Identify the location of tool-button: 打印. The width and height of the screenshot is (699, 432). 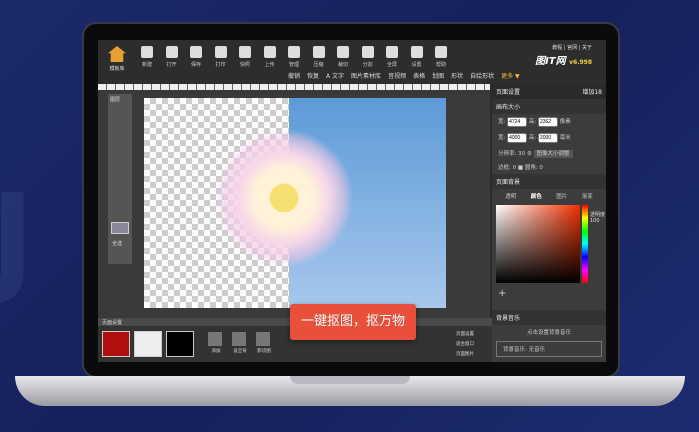
(221, 57).